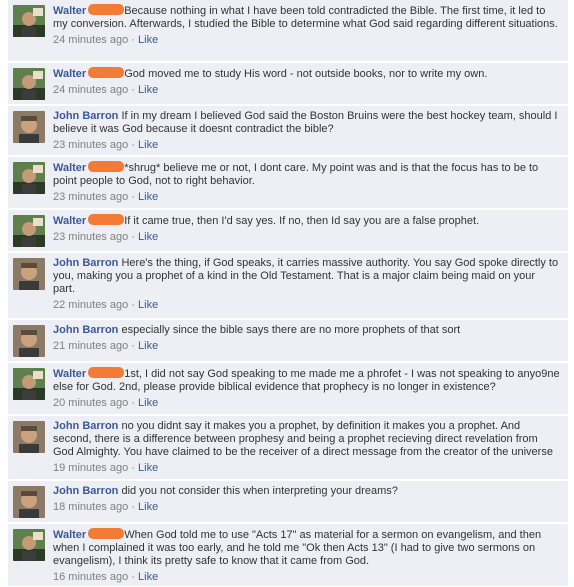 The image size is (574, 587). What do you see at coordinates (91, 403) in the screenshot?
I see `timestamp: 20 minutes ago` at bounding box center [91, 403].